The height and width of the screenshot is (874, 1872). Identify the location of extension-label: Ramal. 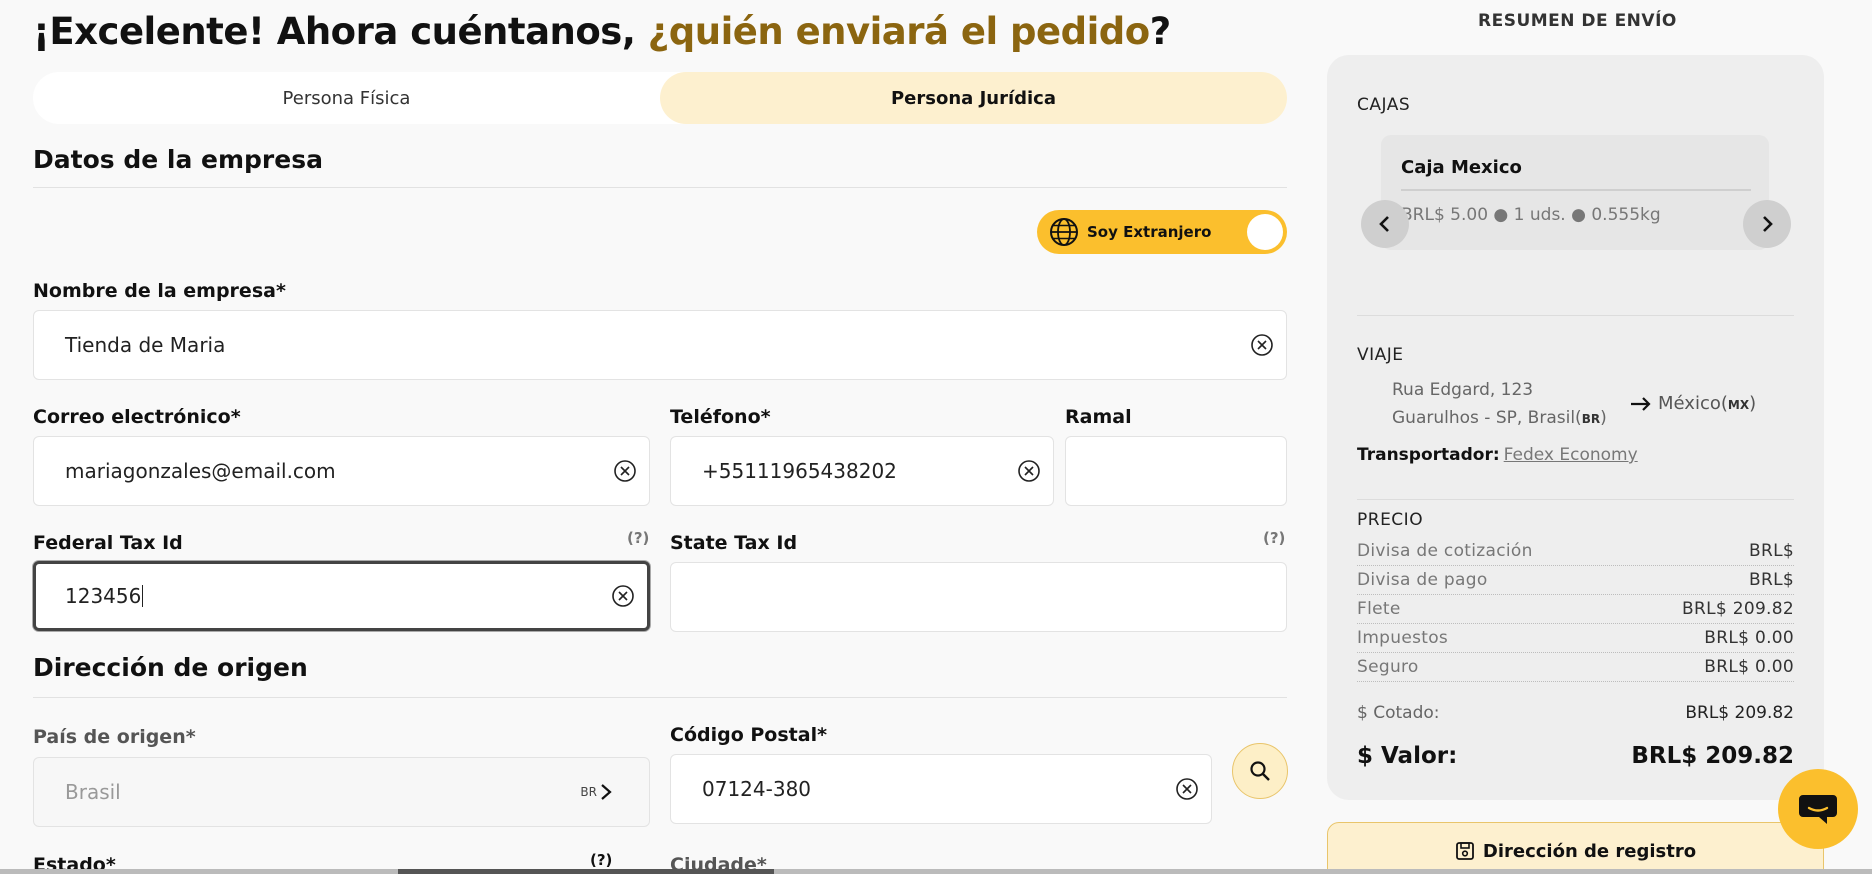
(1098, 417).